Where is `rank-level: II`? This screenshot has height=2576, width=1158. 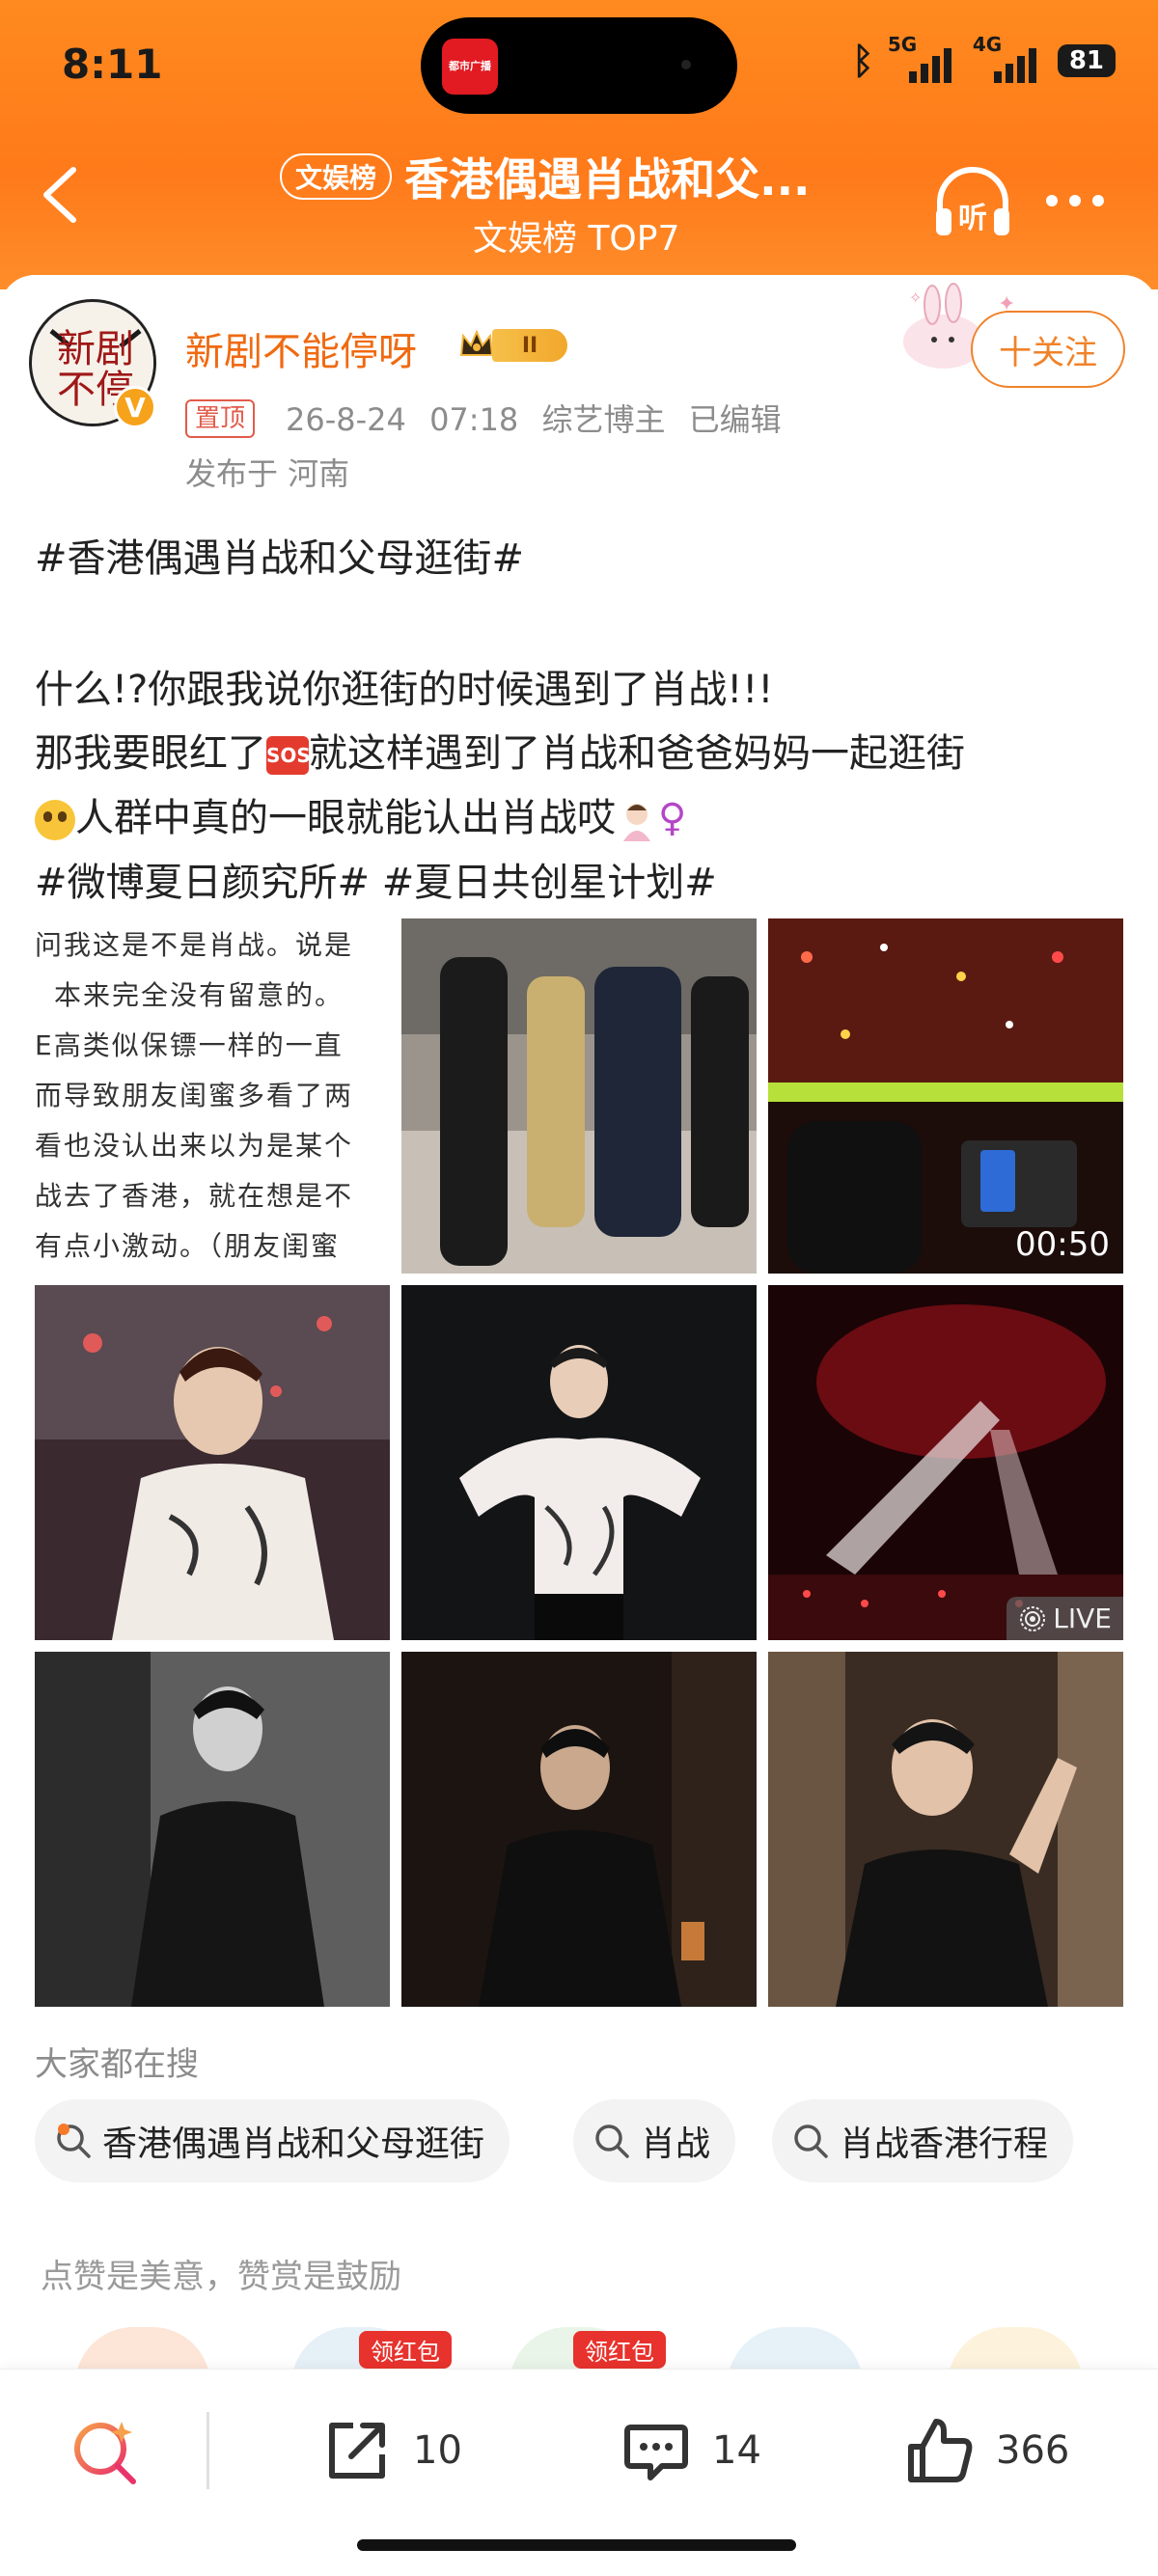 rank-level: II is located at coordinates (529, 346).